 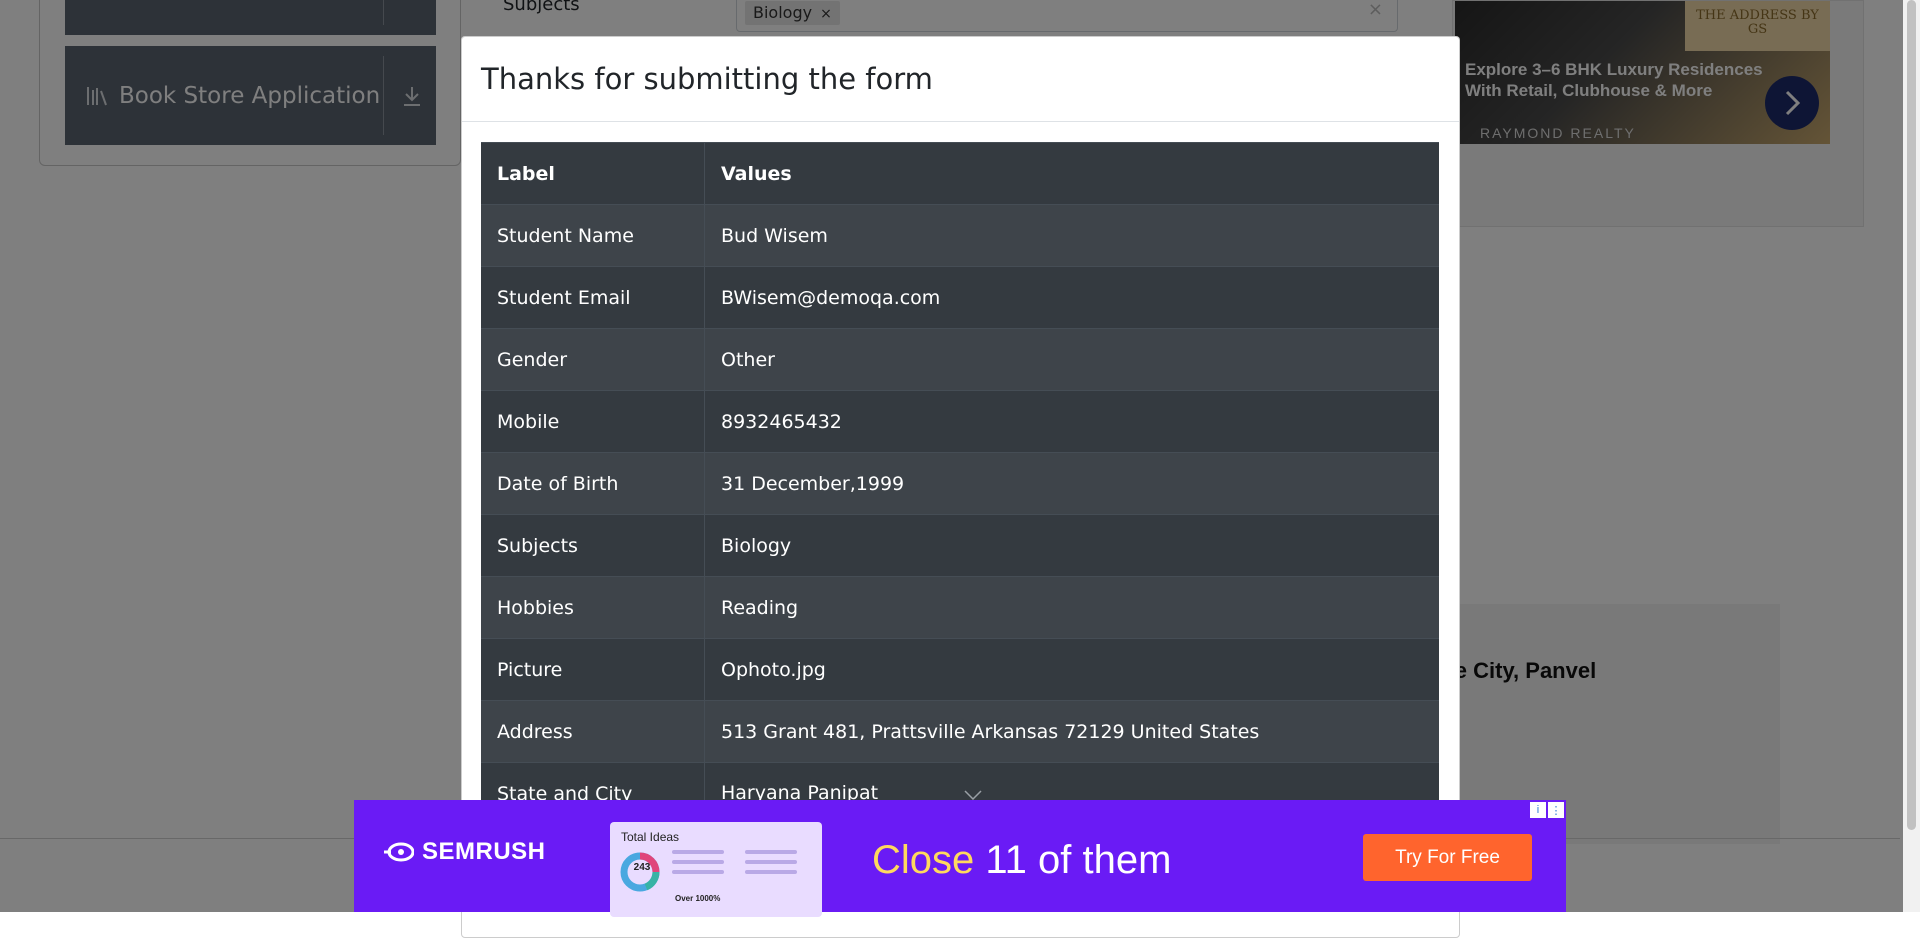 What do you see at coordinates (1071, 297) in the screenshot?
I see `row-value: BWisem@demoqa.com` at bounding box center [1071, 297].